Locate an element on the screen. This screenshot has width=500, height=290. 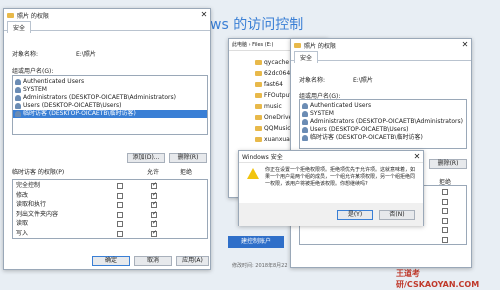
permission-name: 读取 is located at coordinates (22, 223).